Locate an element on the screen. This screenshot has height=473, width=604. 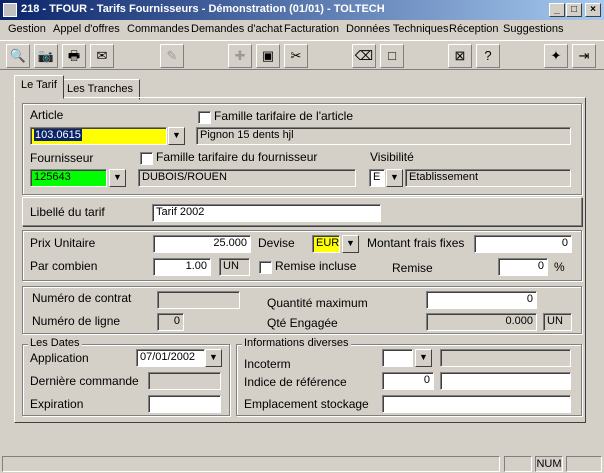
wand-icon: ✦ is located at coordinates (556, 56).